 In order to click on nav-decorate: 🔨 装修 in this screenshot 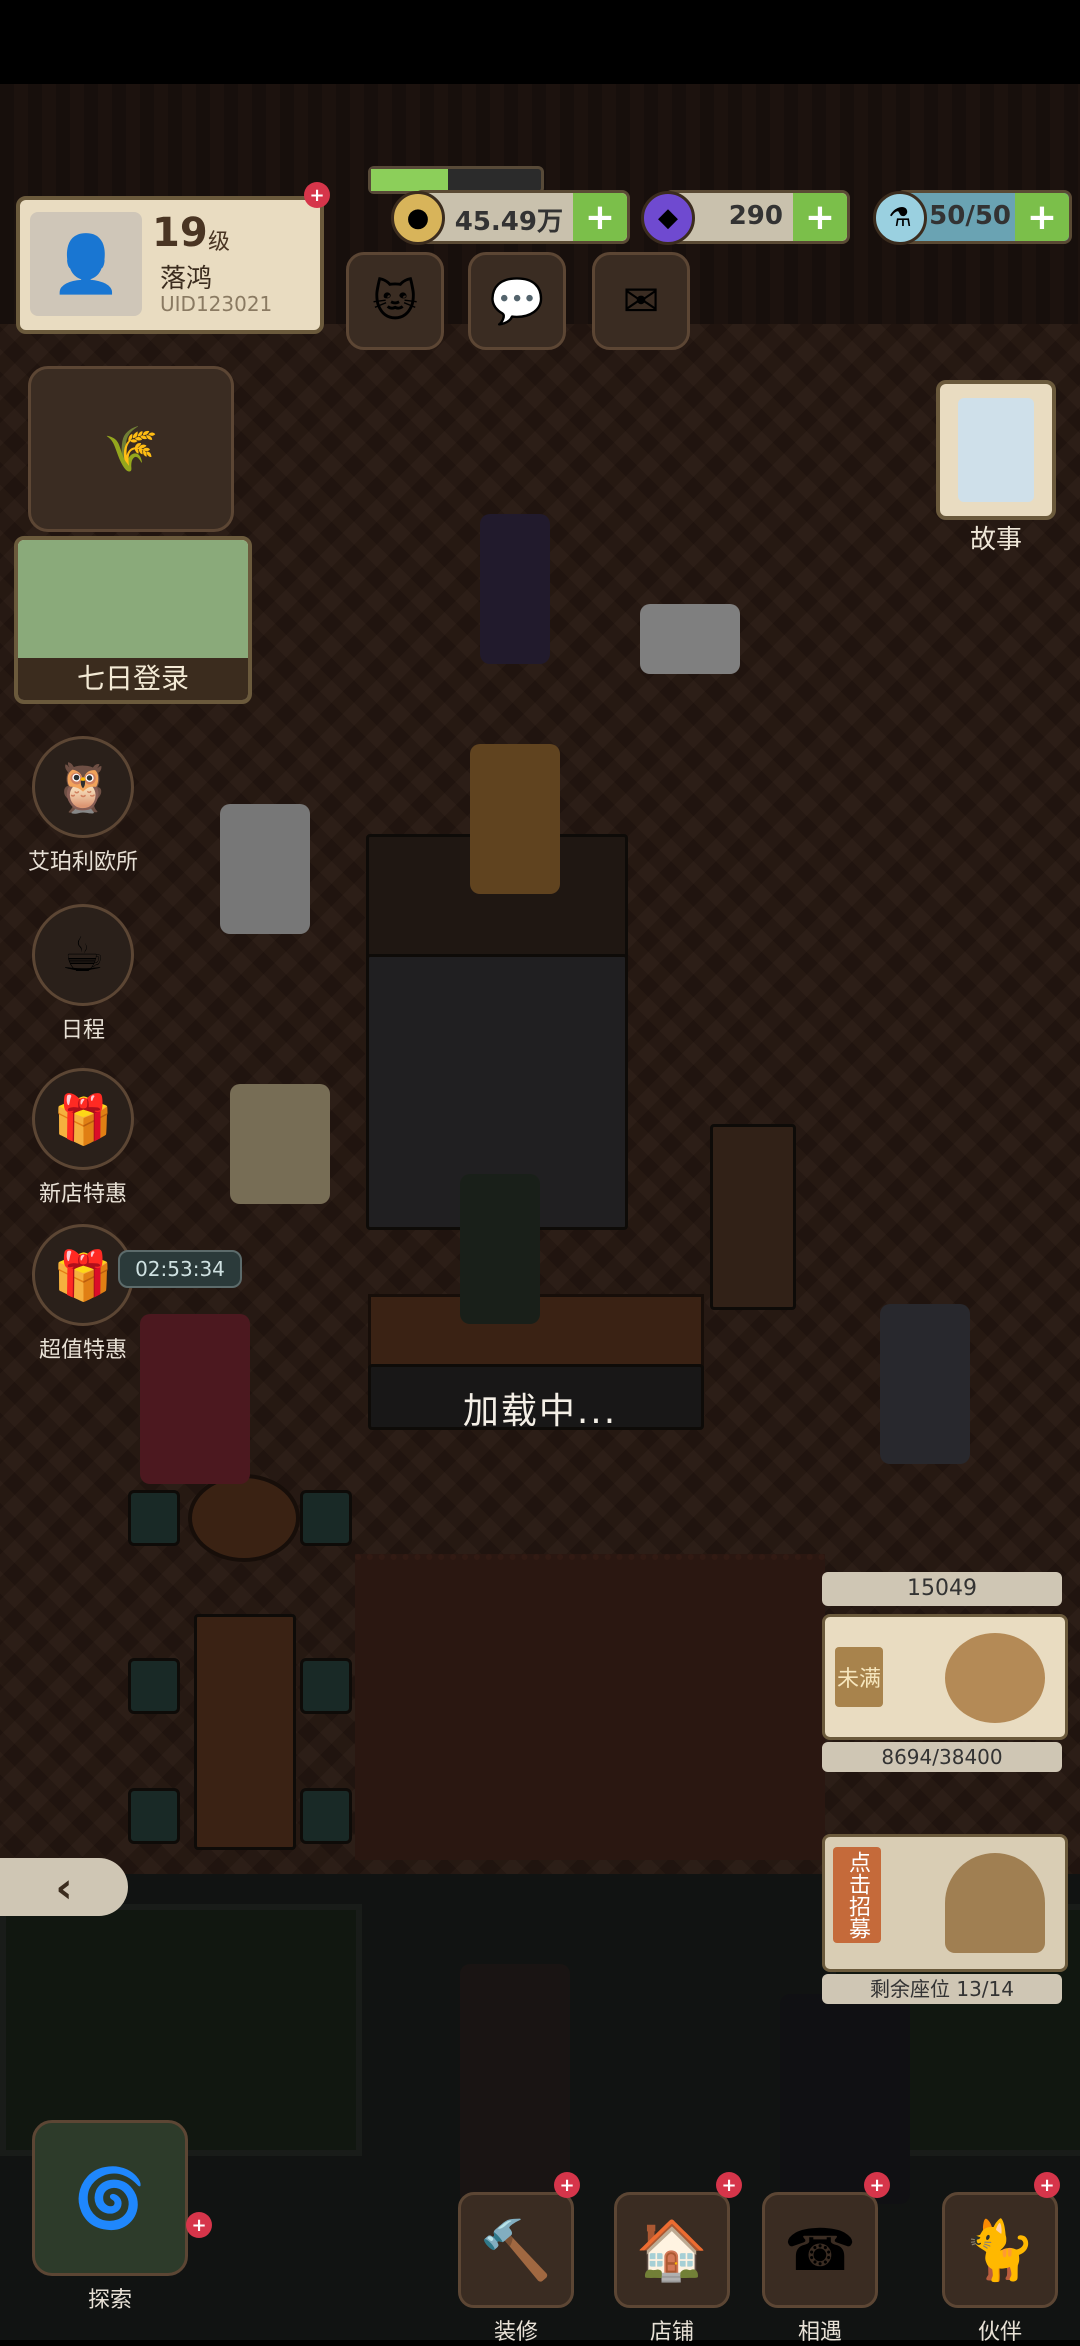, I will do `click(516, 2269)`.